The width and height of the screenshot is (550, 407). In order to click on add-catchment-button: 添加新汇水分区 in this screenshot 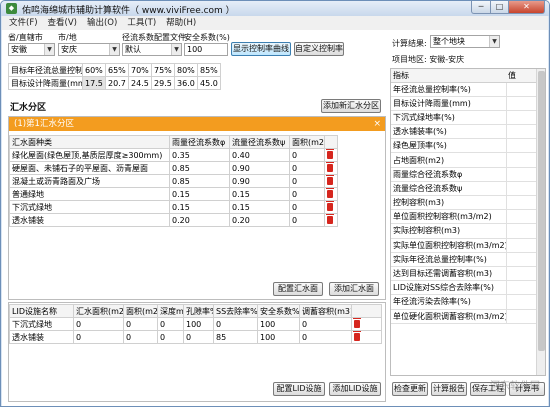, I will do `click(351, 106)`.